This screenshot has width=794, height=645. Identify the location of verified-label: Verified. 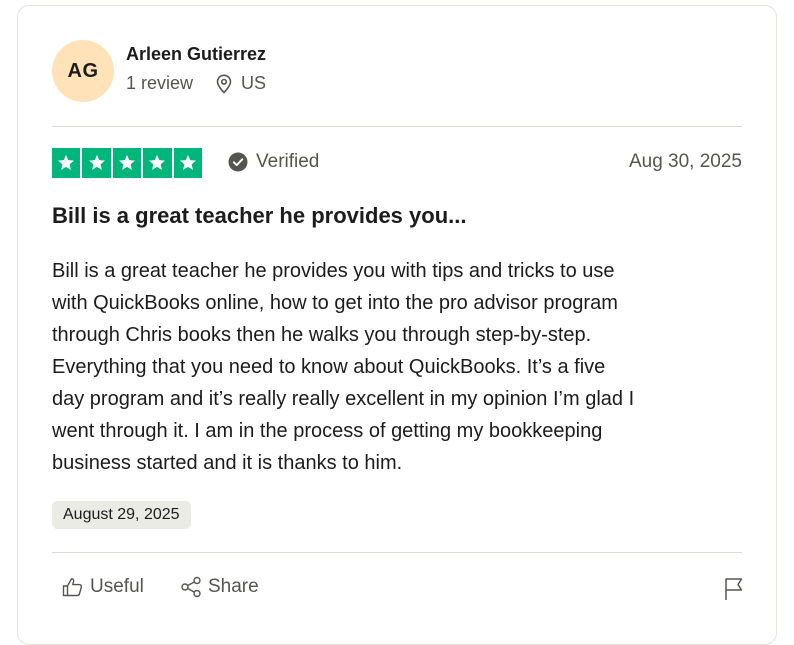
(288, 161).